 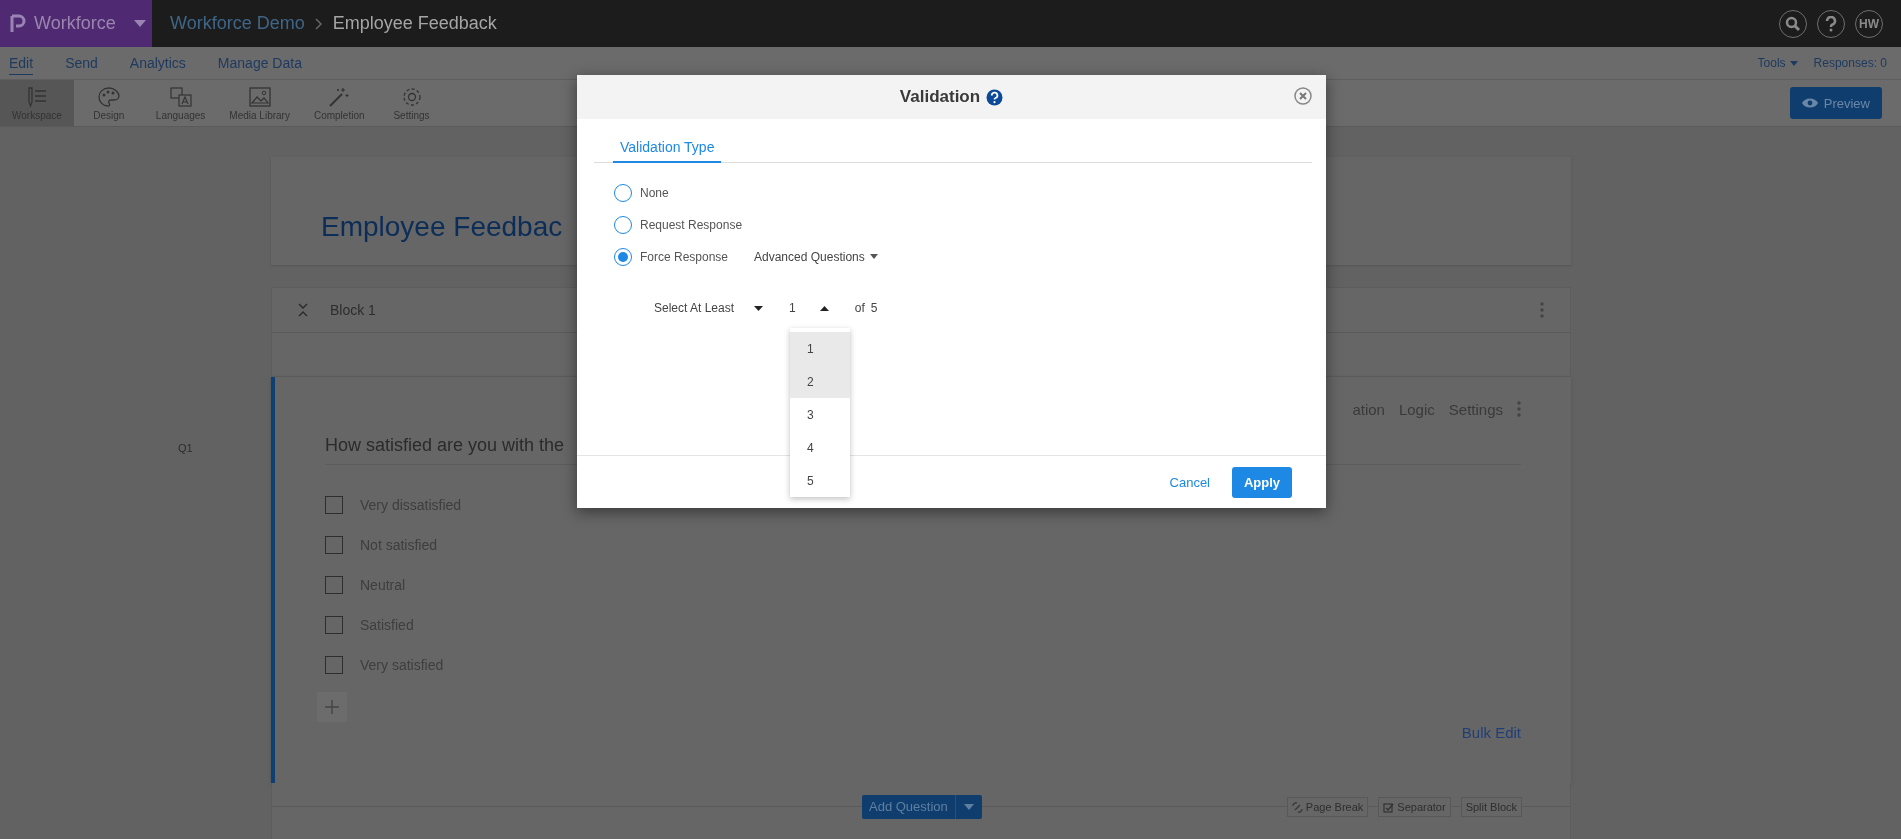 What do you see at coordinates (1491, 807) in the screenshot?
I see `block-action-button: Split Block` at bounding box center [1491, 807].